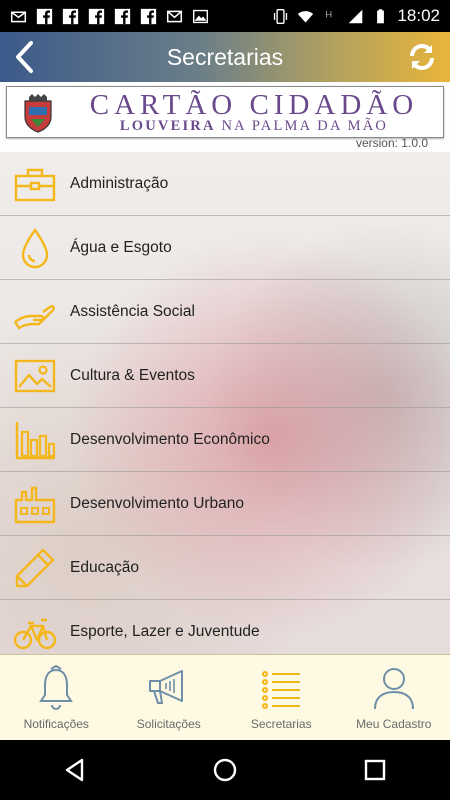 The image size is (450, 800). I want to click on wifi-icon, so click(305, 16).